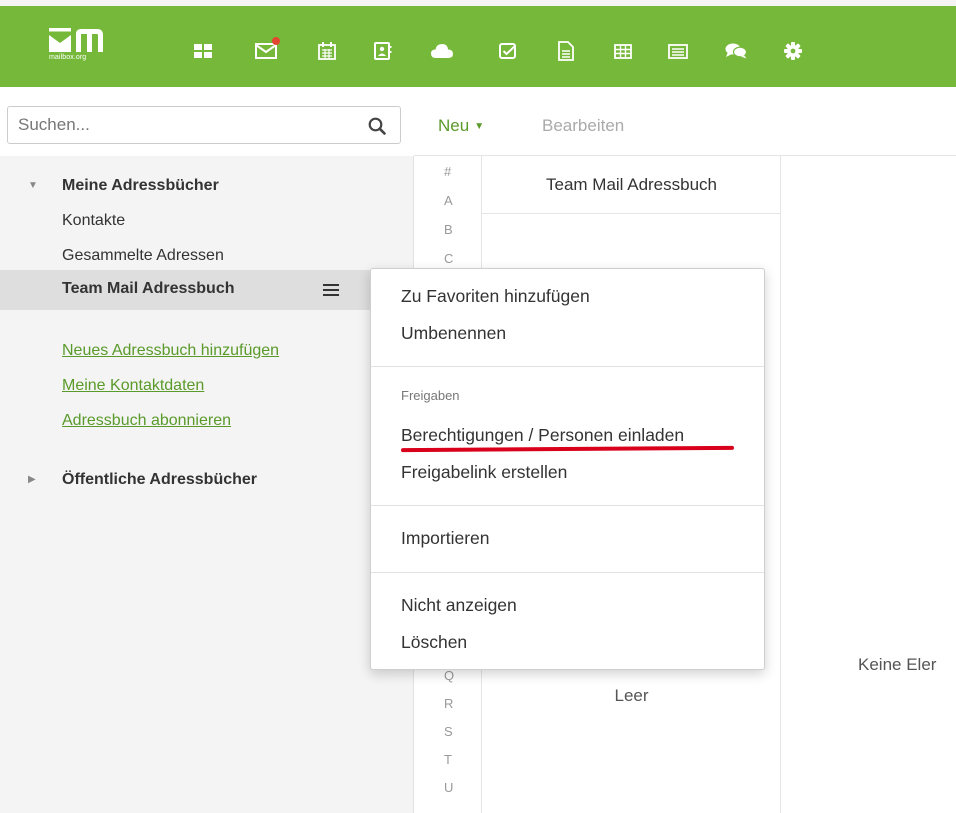  Describe the element at coordinates (453, 333) in the screenshot. I see `menu-rename: Umbenennen` at that location.